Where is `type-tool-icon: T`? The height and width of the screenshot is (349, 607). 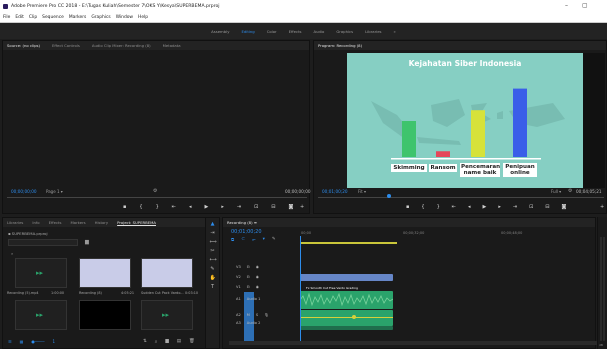
type-tool-icon: T is located at coordinates (213, 287).